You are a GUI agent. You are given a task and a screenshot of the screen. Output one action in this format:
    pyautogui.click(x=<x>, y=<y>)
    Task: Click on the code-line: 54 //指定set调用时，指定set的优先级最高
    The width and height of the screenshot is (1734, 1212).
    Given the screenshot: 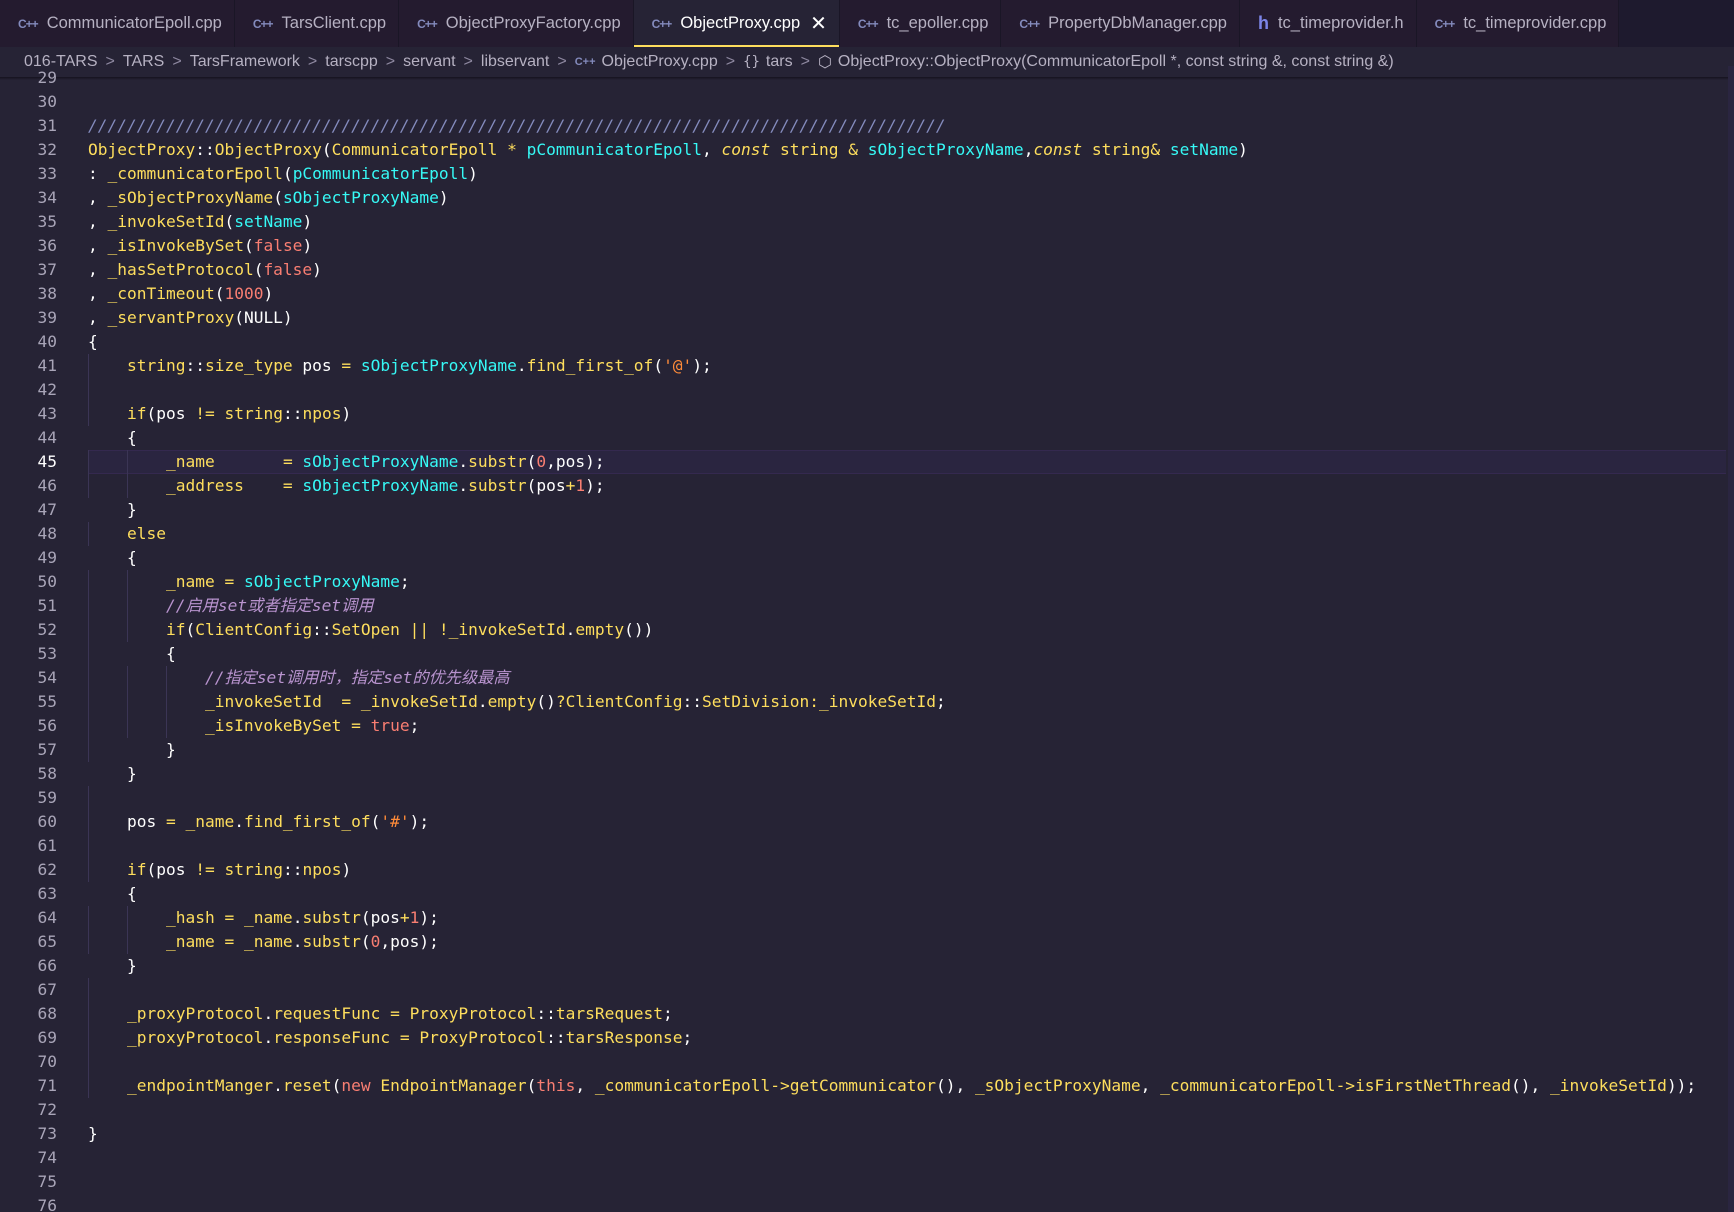 What is the action you would take?
    pyautogui.click(x=867, y=678)
    